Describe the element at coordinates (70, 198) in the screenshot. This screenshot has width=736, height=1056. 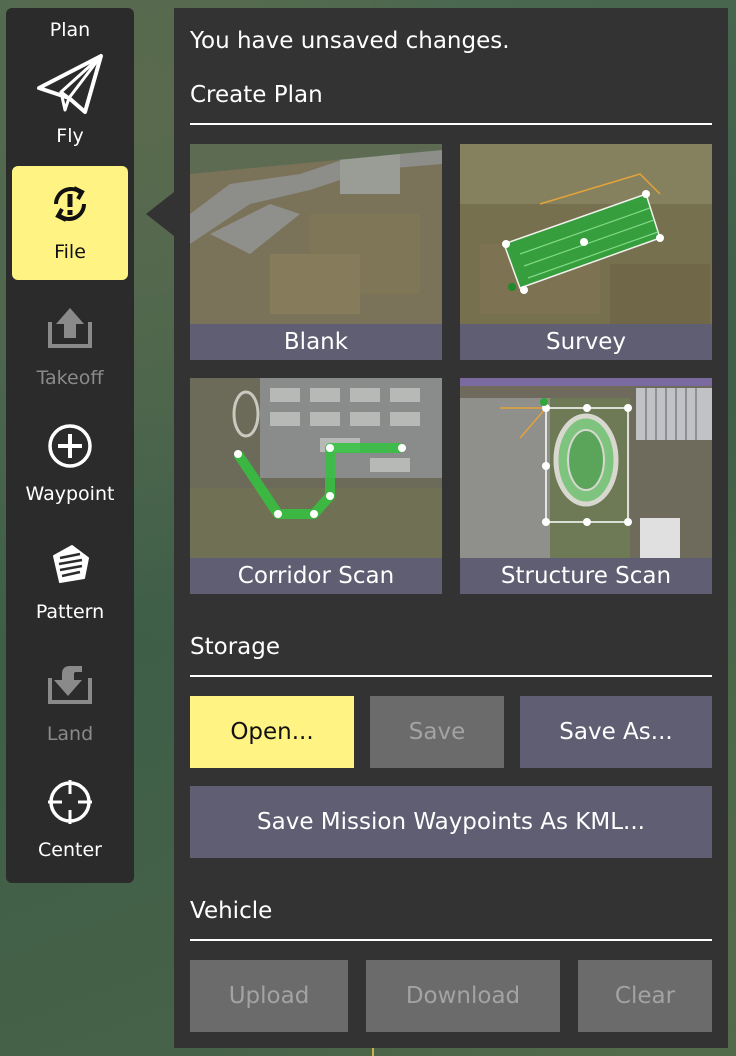
I see `sync-file-icon` at that location.